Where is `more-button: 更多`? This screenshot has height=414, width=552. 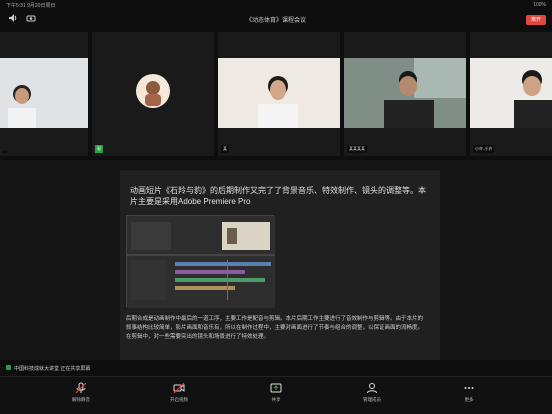
more-button: 更多 is located at coordinates (469, 392).